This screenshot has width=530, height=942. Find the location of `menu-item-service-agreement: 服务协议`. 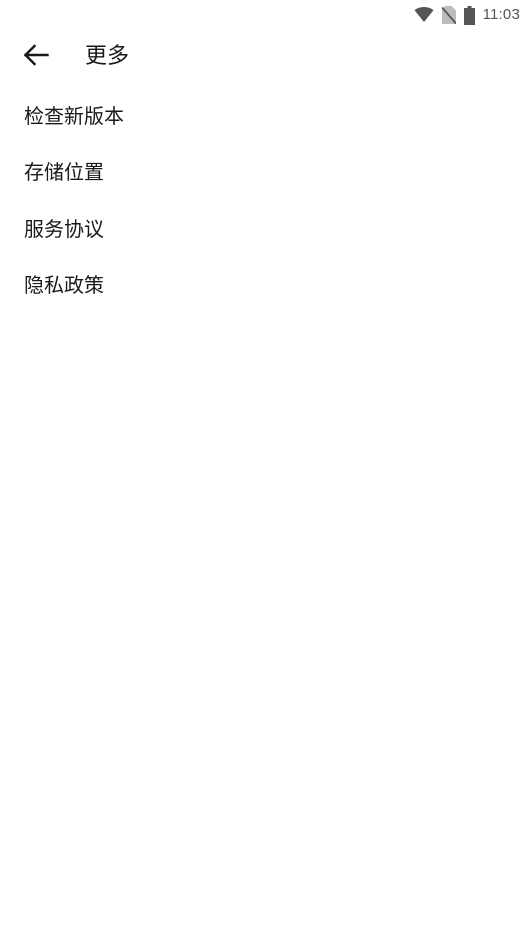

menu-item-service-agreement: 服务协议 is located at coordinates (265, 227).